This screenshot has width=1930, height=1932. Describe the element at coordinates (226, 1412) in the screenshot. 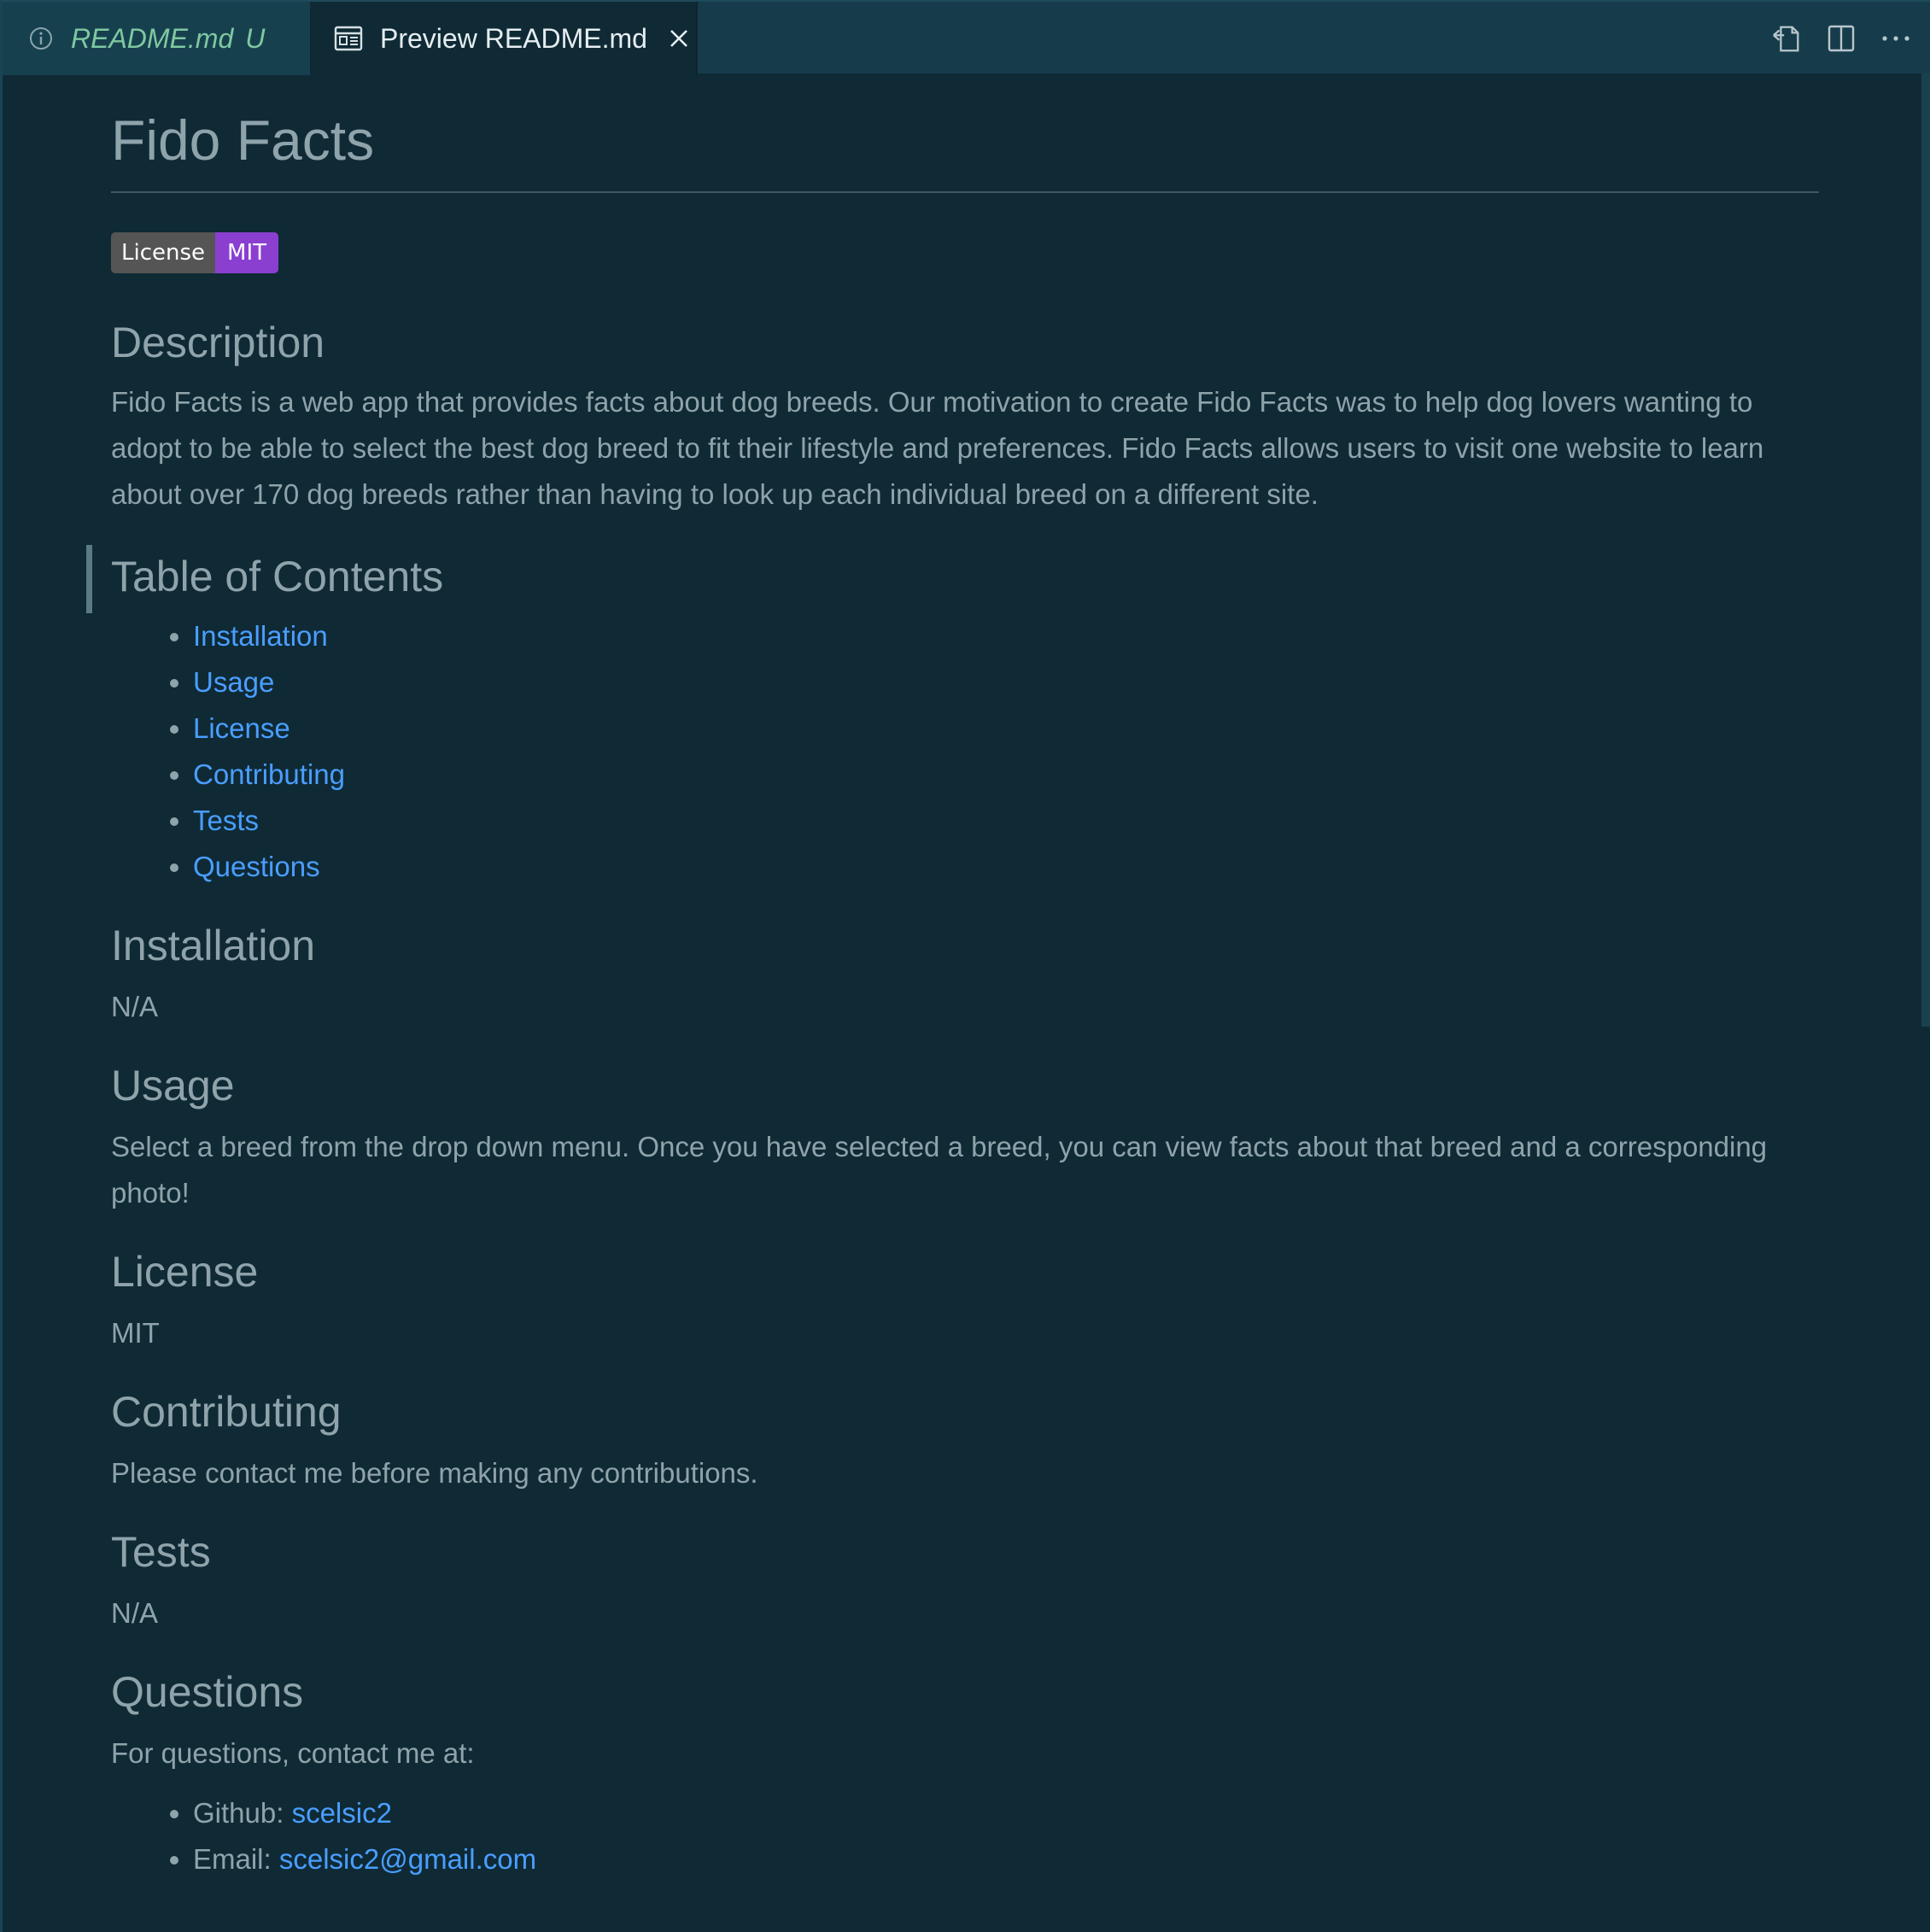

I see `heading-contributing: Contributing` at that location.